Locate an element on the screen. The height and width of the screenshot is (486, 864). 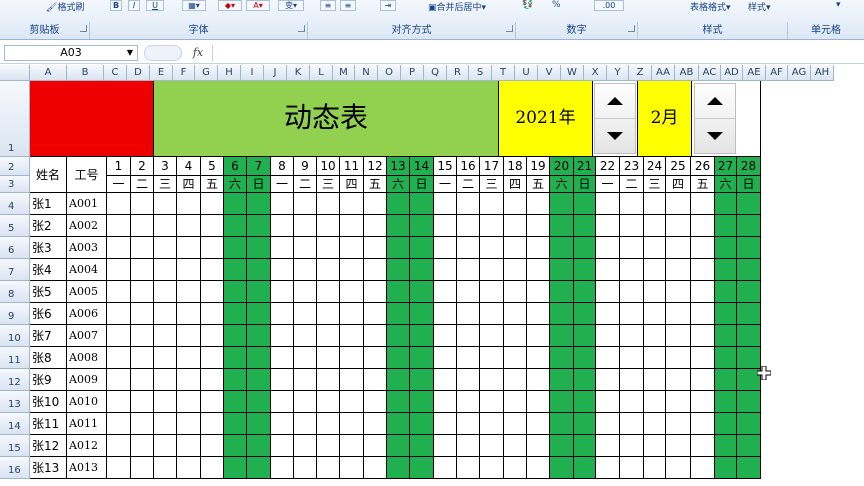
employee-name-cell: 张12 is located at coordinates (48, 446).